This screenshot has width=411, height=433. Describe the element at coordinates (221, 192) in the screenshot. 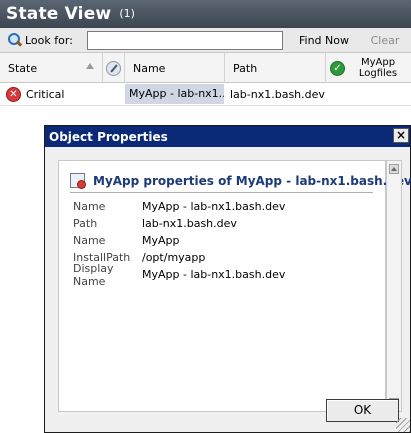

I see `heading-divider` at that location.